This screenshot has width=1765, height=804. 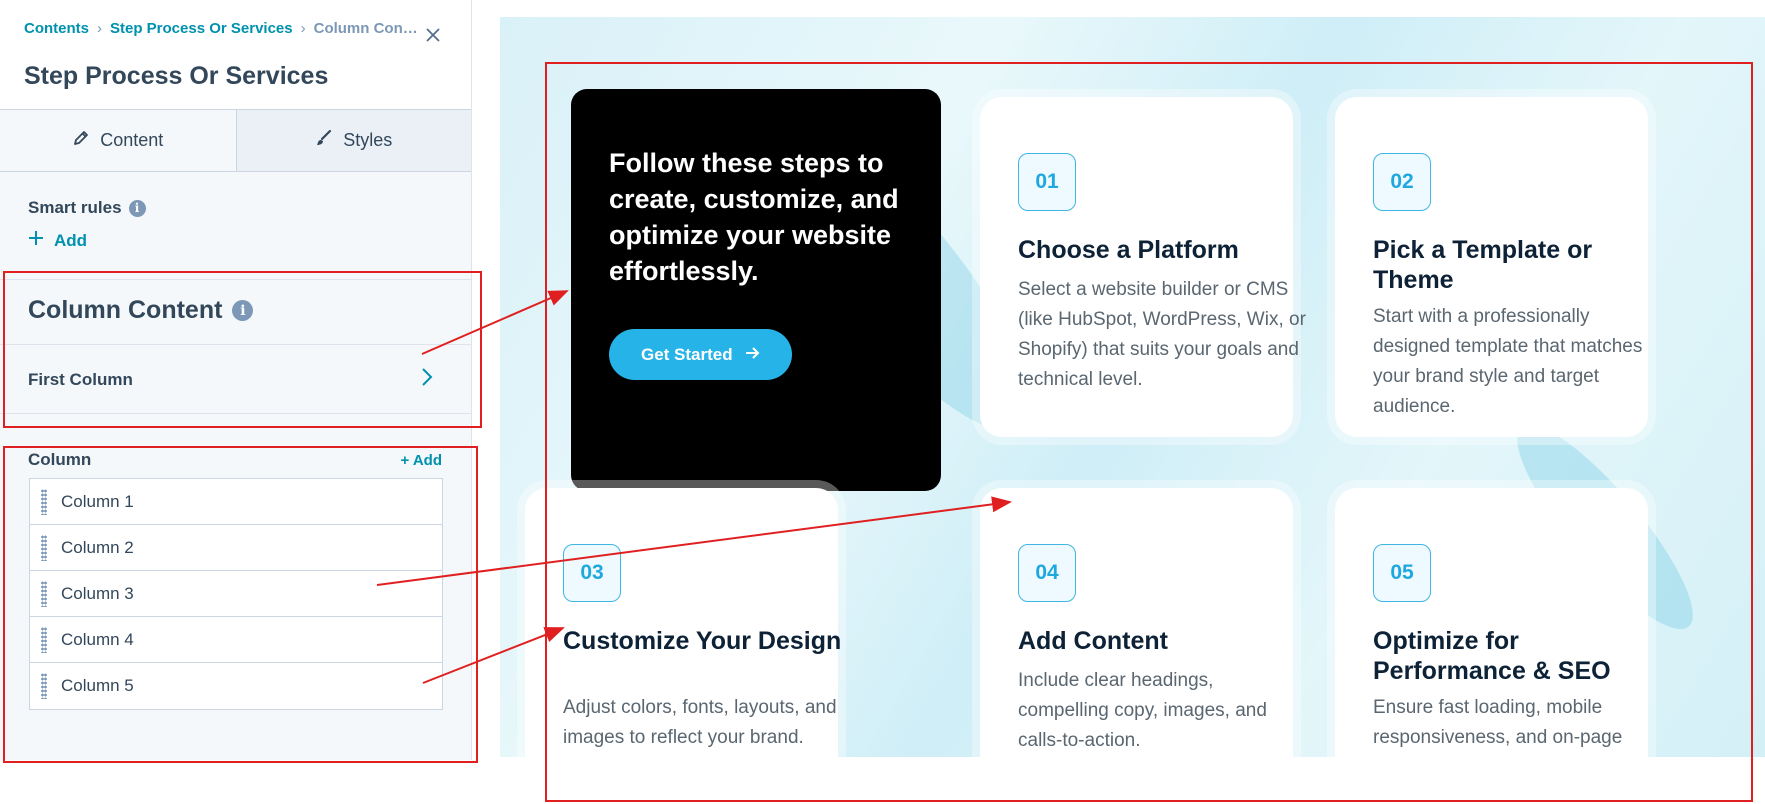 What do you see at coordinates (427, 379) in the screenshot?
I see `chevron-right-icon` at bounding box center [427, 379].